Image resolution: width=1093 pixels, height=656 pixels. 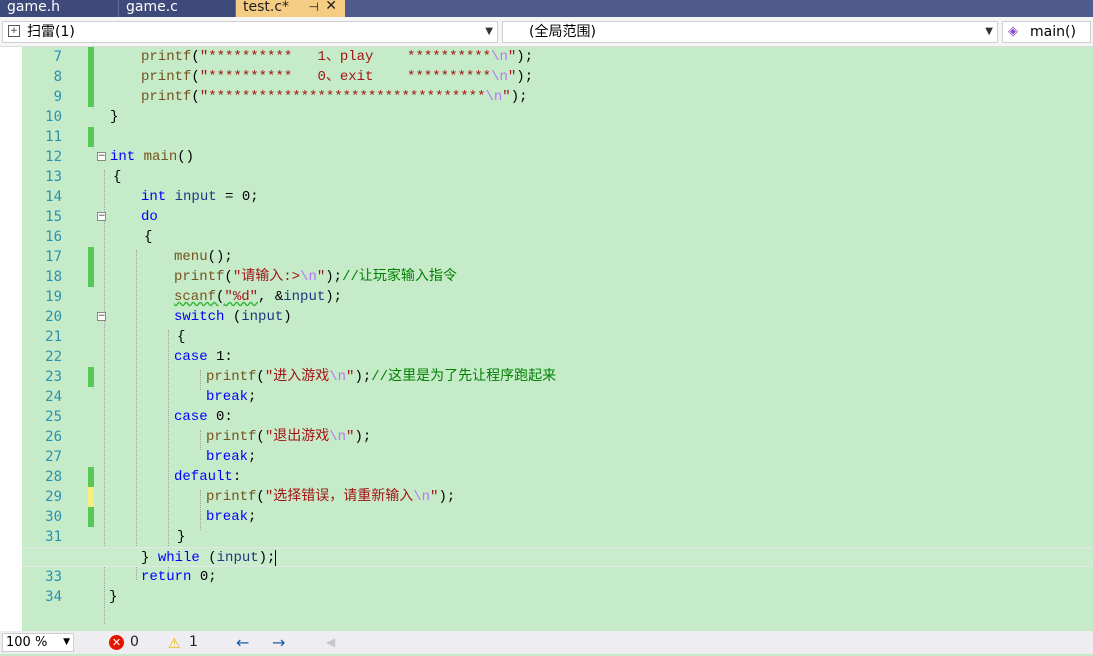 What do you see at coordinates (11, 339) in the screenshot?
I see `glyph-margin` at bounding box center [11, 339].